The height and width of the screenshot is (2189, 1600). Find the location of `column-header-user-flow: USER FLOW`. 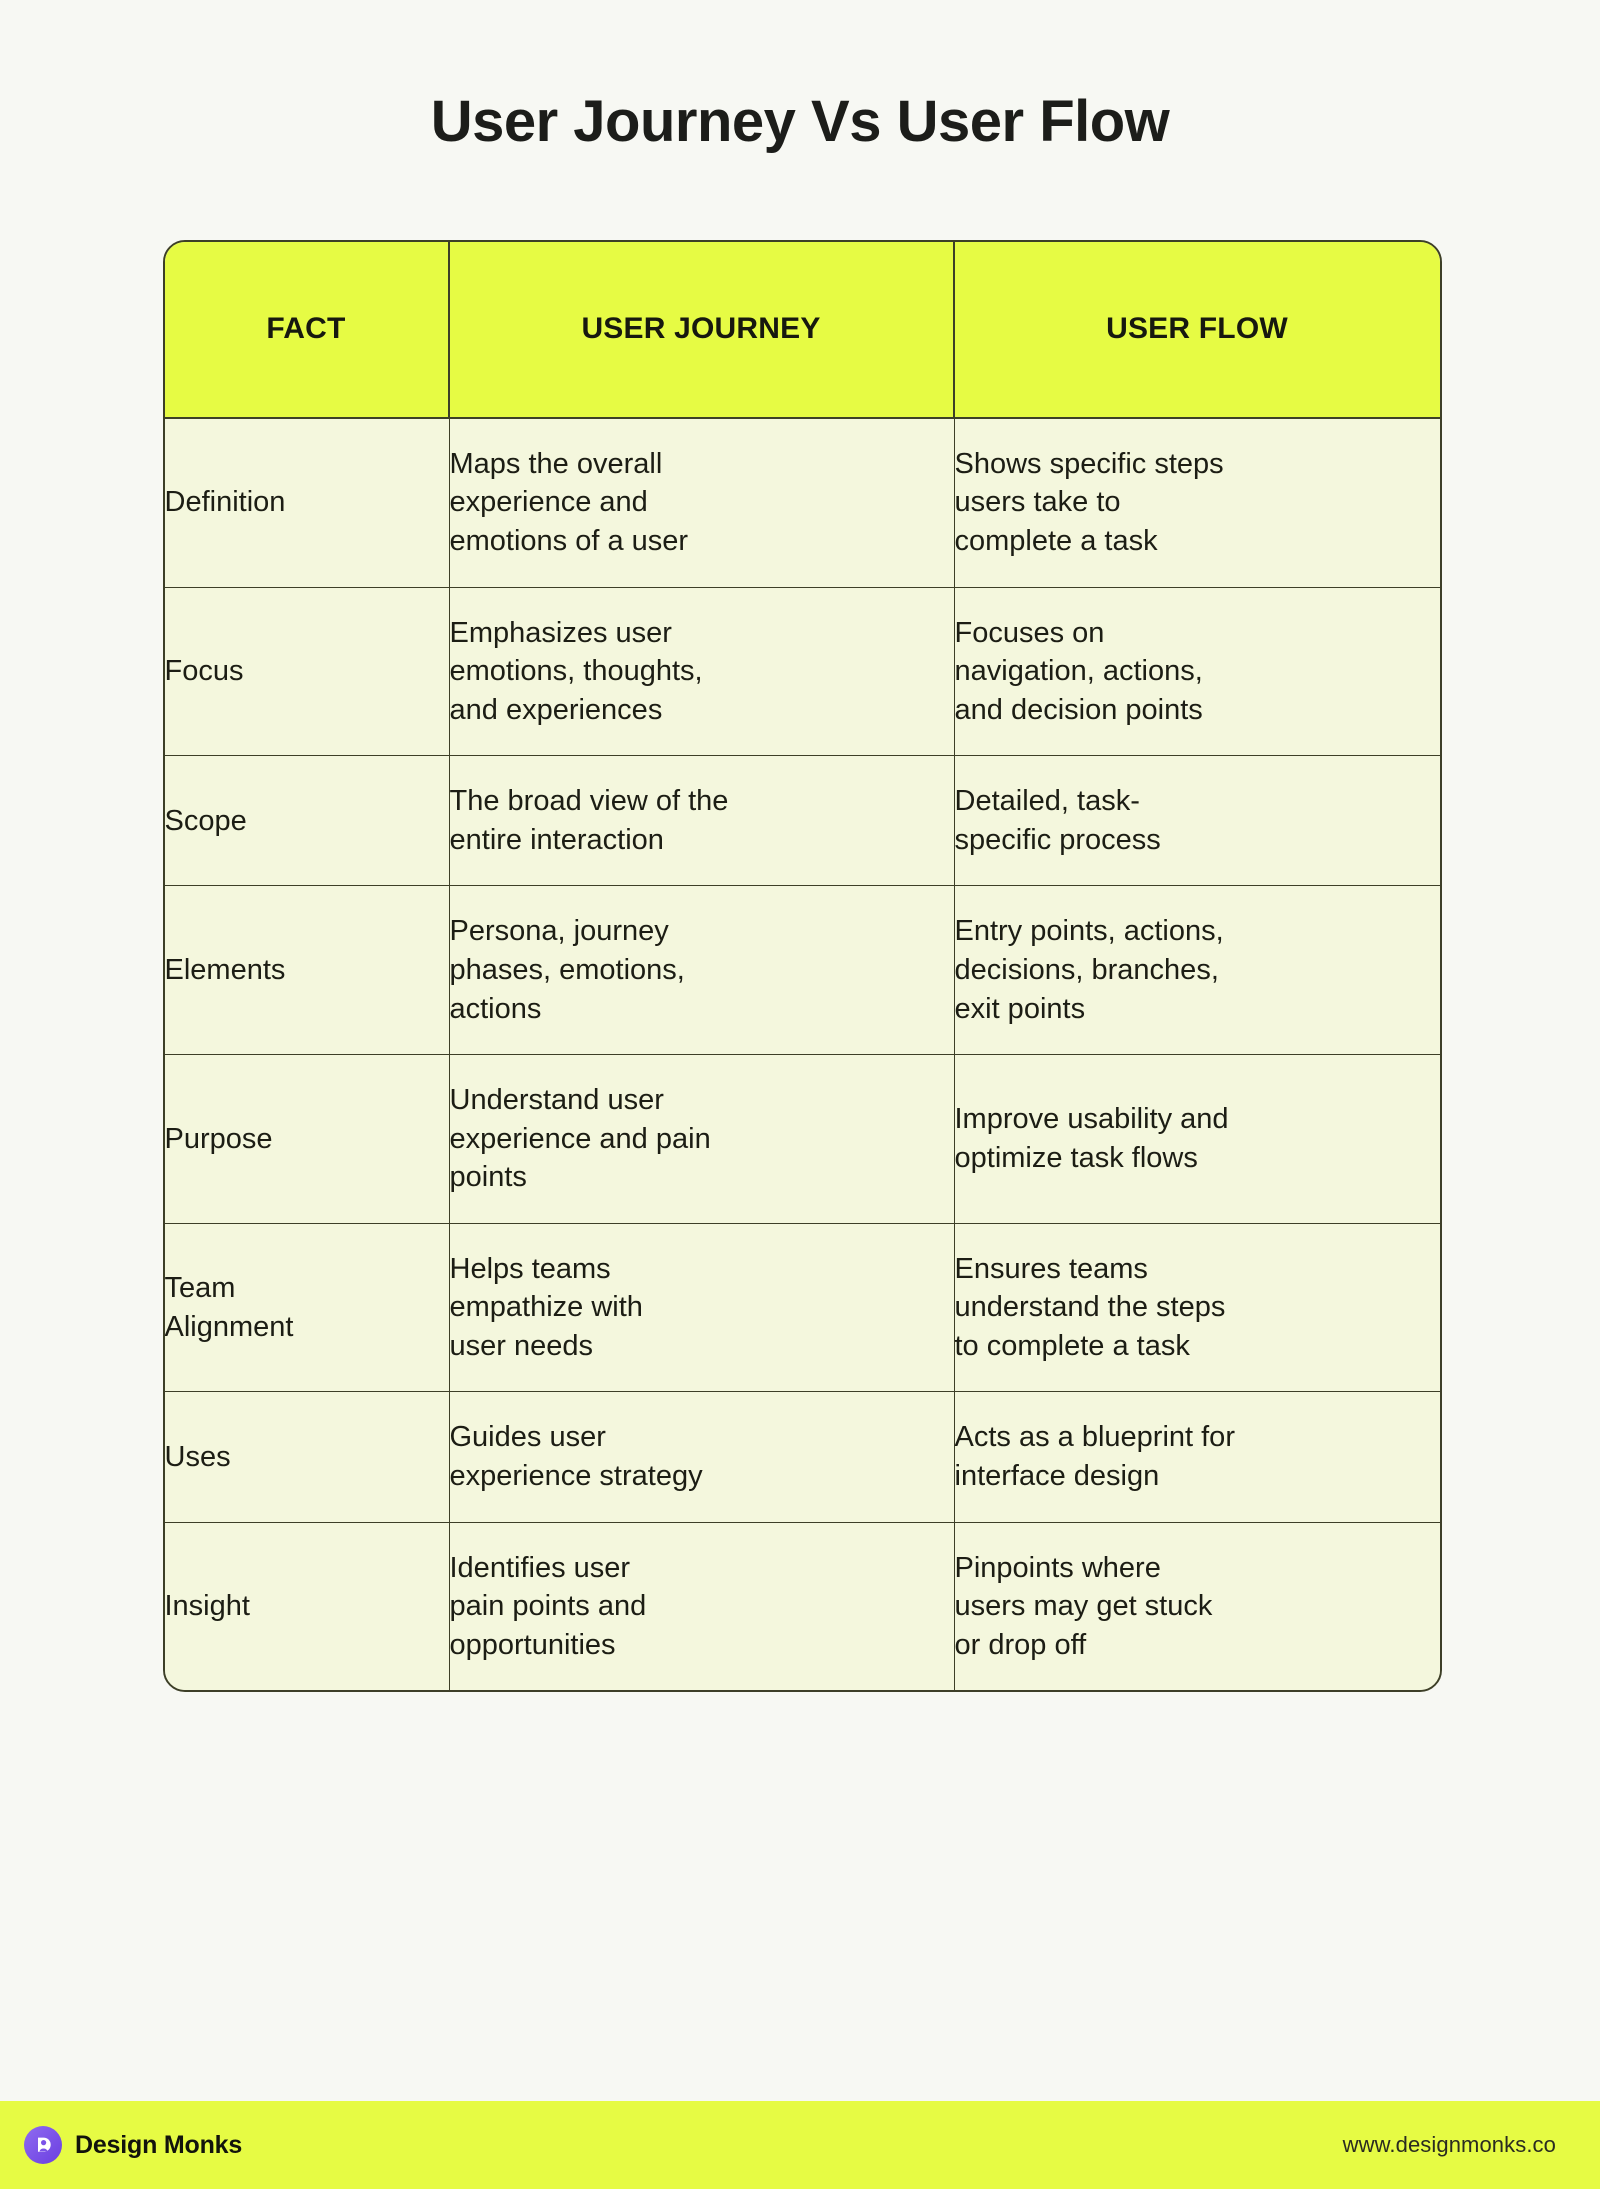

column-header-user-flow: USER FLOW is located at coordinates (1197, 330).